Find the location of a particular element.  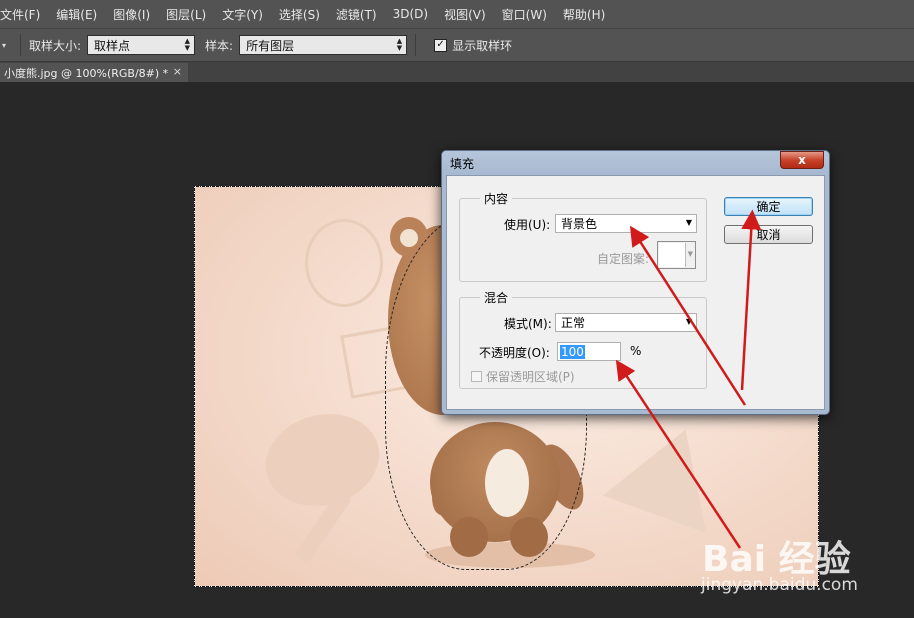

use-label: 使用(U): is located at coordinates (527, 225).